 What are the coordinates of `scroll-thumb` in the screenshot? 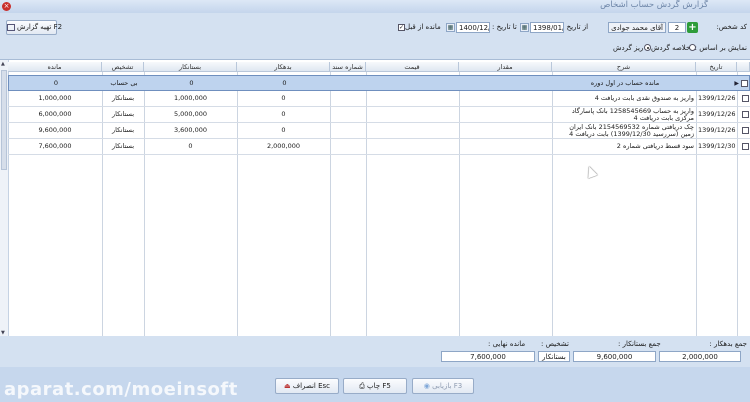 It's located at (4, 120).